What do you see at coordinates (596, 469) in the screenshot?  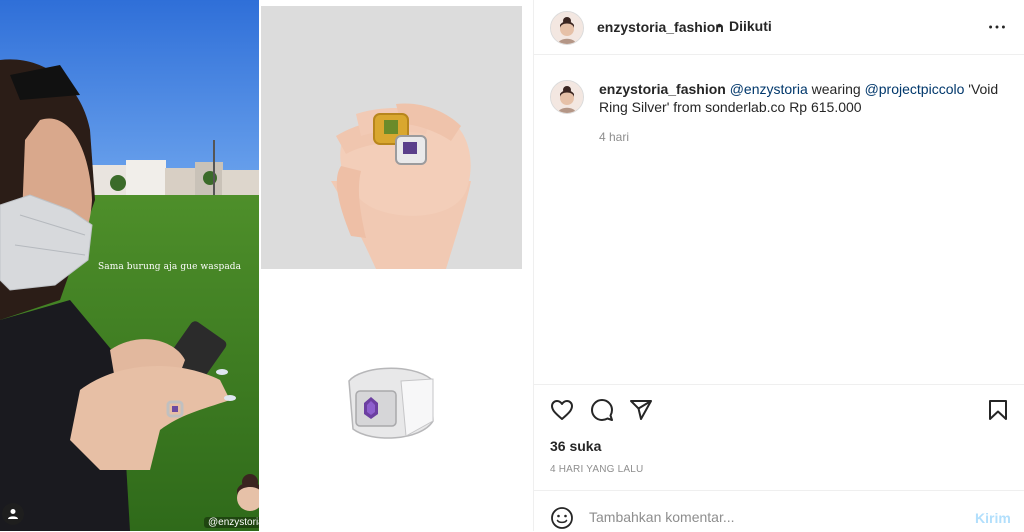 I see `post-date: 4 HARI YANG LALU` at bounding box center [596, 469].